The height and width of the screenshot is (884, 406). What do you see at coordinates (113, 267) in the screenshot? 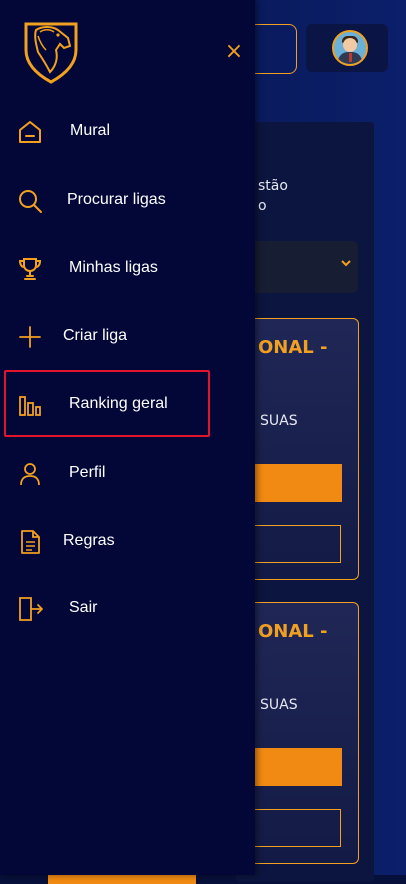
I see `nav-item-label: Minhas ligas` at bounding box center [113, 267].